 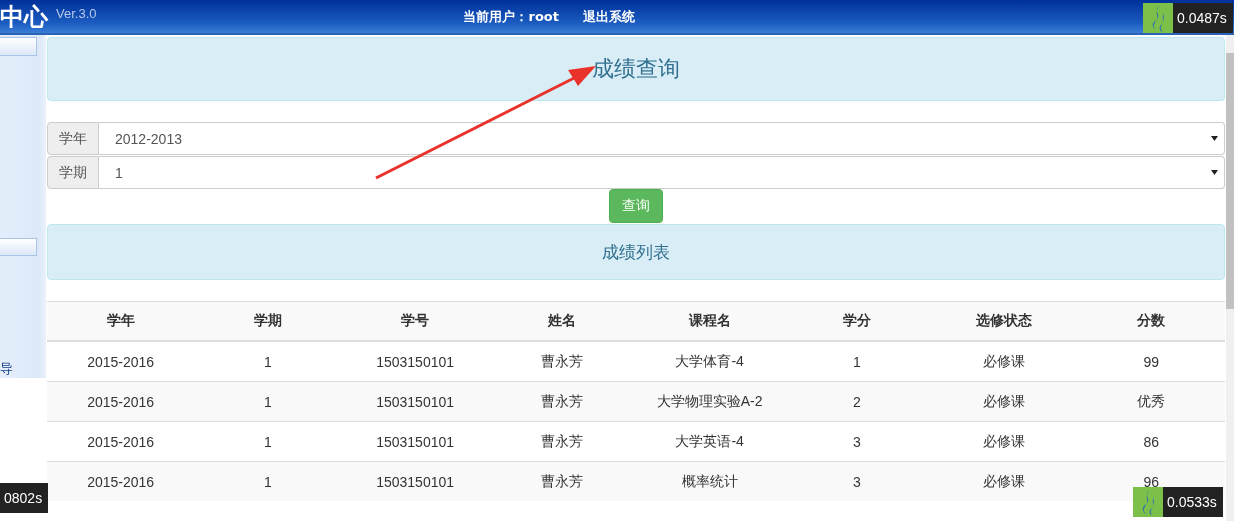 I want to click on table-cell: 大学英语-4, so click(x=709, y=440).